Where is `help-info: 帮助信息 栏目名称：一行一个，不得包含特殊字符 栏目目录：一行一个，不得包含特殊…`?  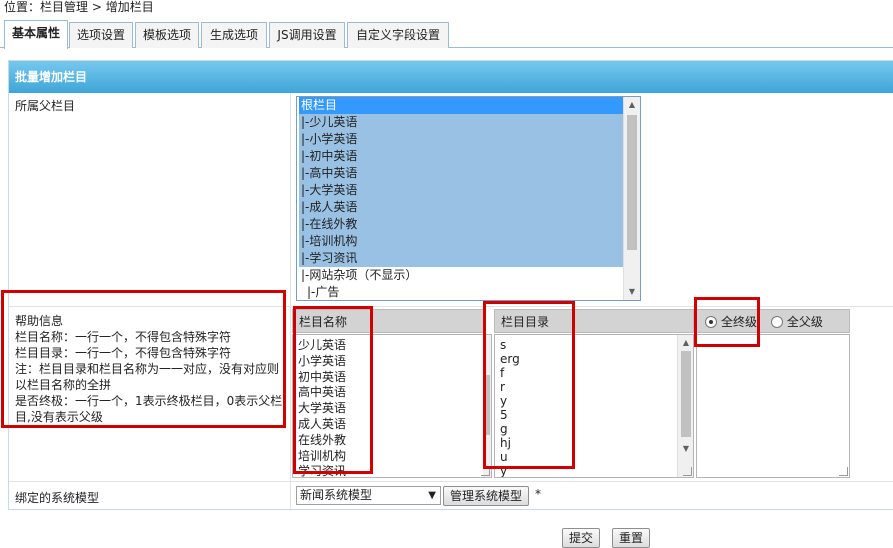 help-info: 帮助信息 栏目名称：一行一个，不得包含特殊字符 栏目目录：一行一个，不得包含特殊… is located at coordinates (150, 369).